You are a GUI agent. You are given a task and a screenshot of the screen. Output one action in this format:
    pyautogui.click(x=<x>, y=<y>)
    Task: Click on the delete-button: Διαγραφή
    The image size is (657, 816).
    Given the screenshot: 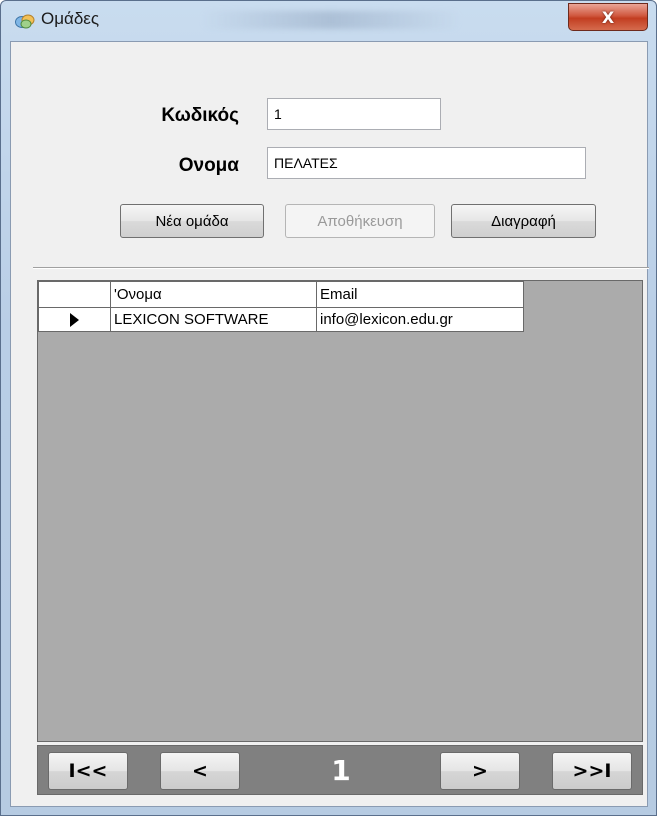 What is the action you would take?
    pyautogui.click(x=523, y=221)
    